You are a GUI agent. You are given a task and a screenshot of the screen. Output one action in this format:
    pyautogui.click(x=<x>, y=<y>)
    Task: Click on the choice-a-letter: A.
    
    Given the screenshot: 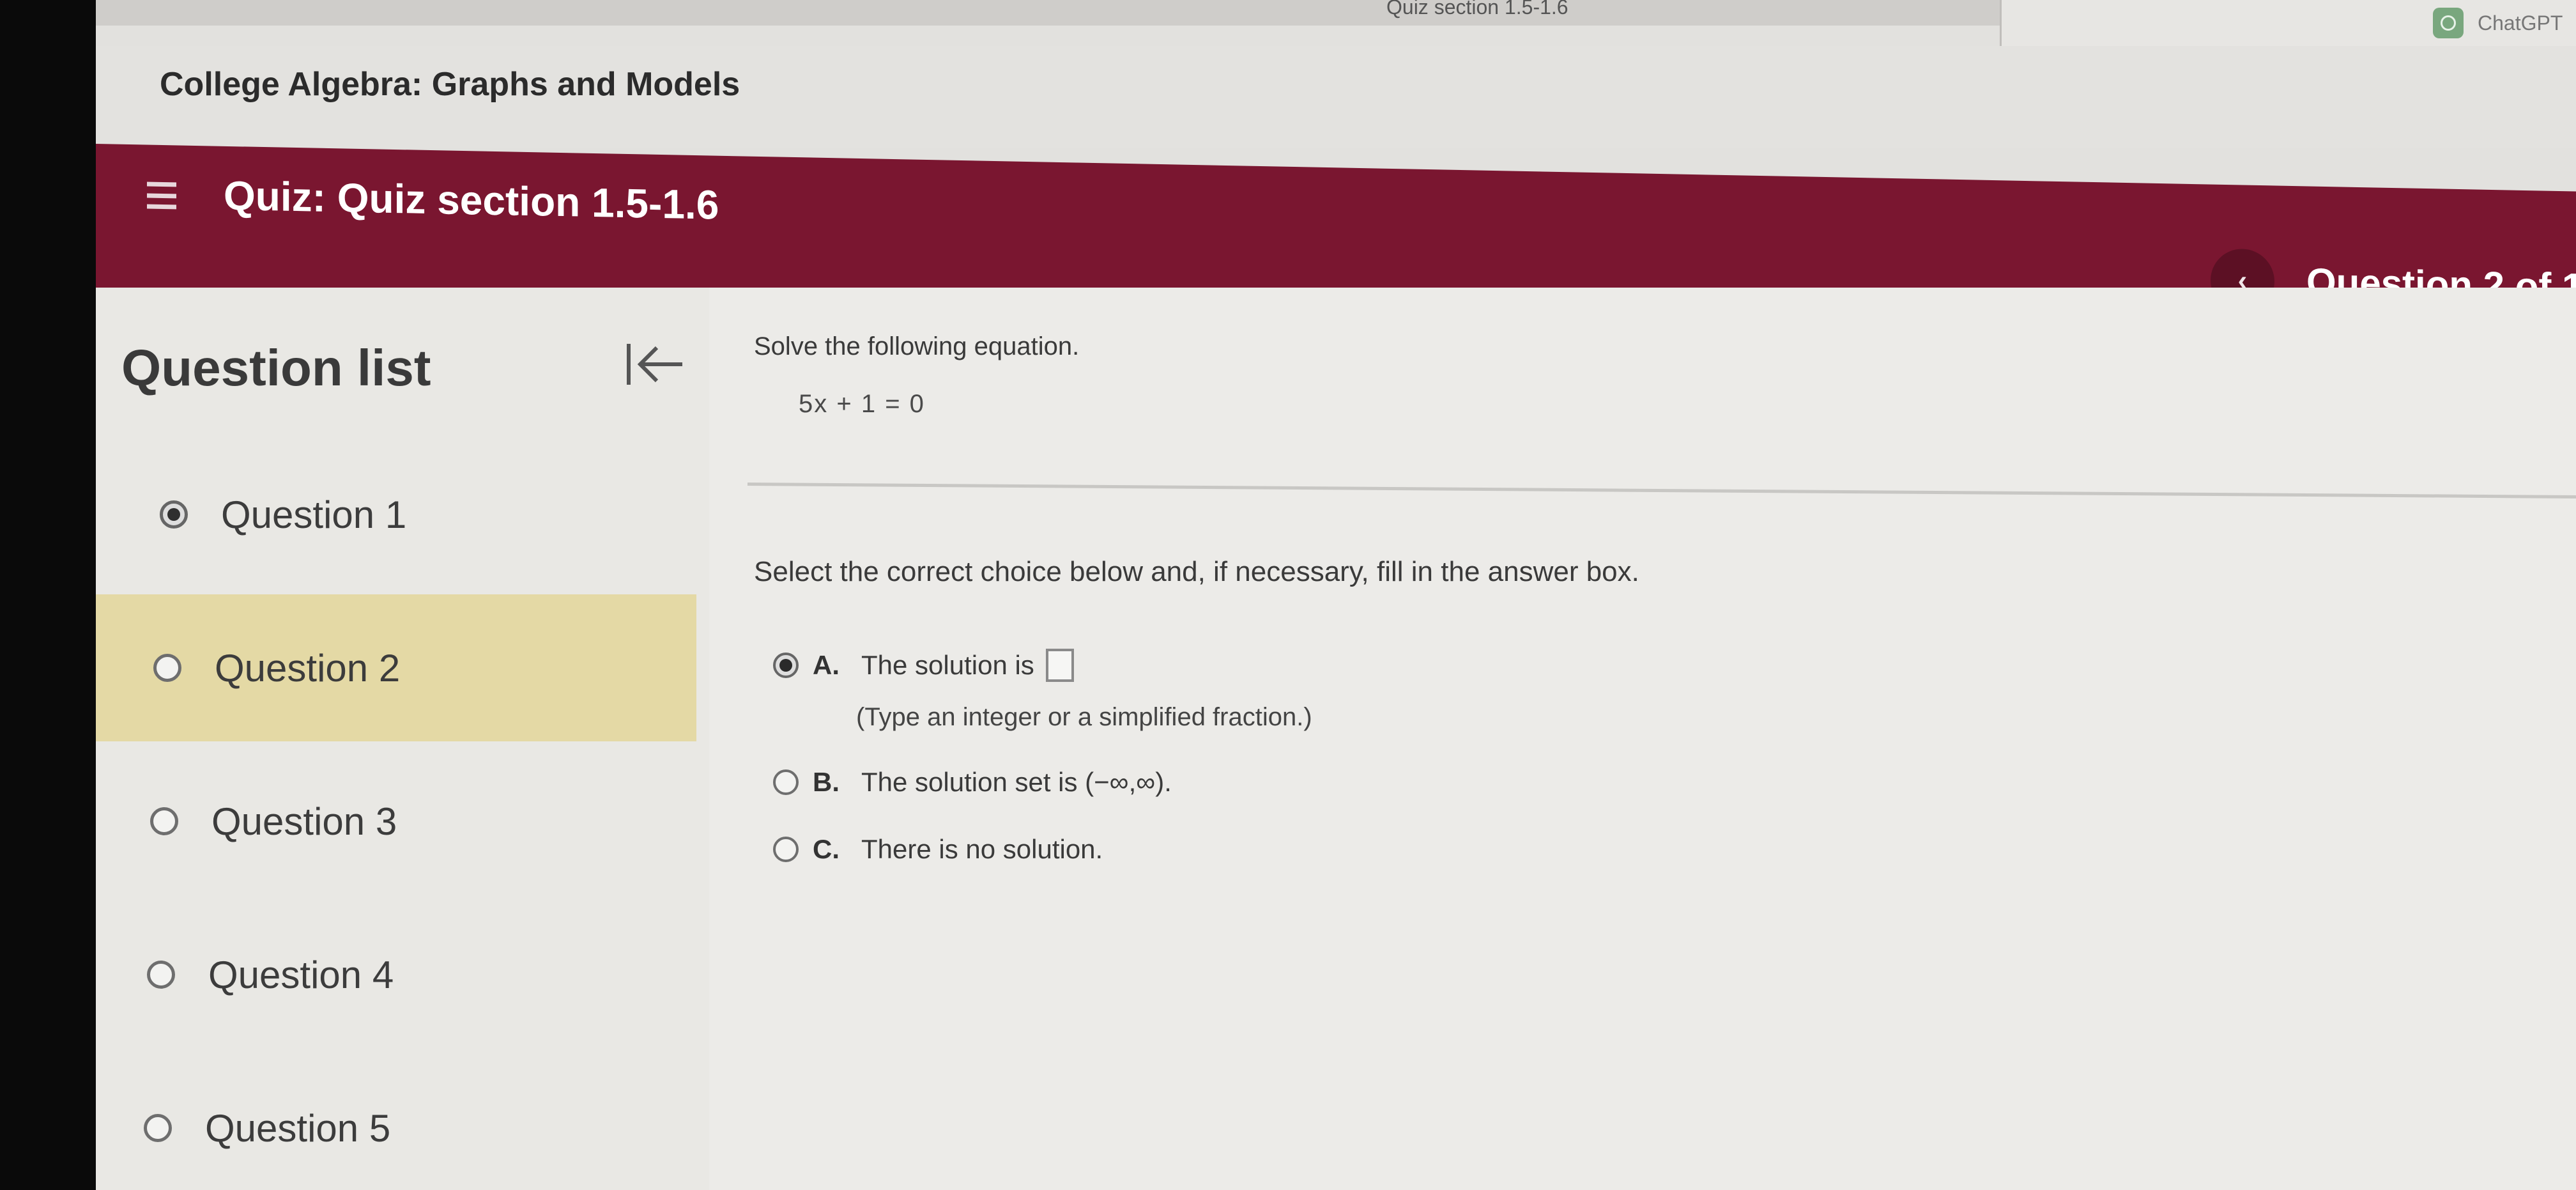 What is the action you would take?
    pyautogui.click(x=826, y=665)
    